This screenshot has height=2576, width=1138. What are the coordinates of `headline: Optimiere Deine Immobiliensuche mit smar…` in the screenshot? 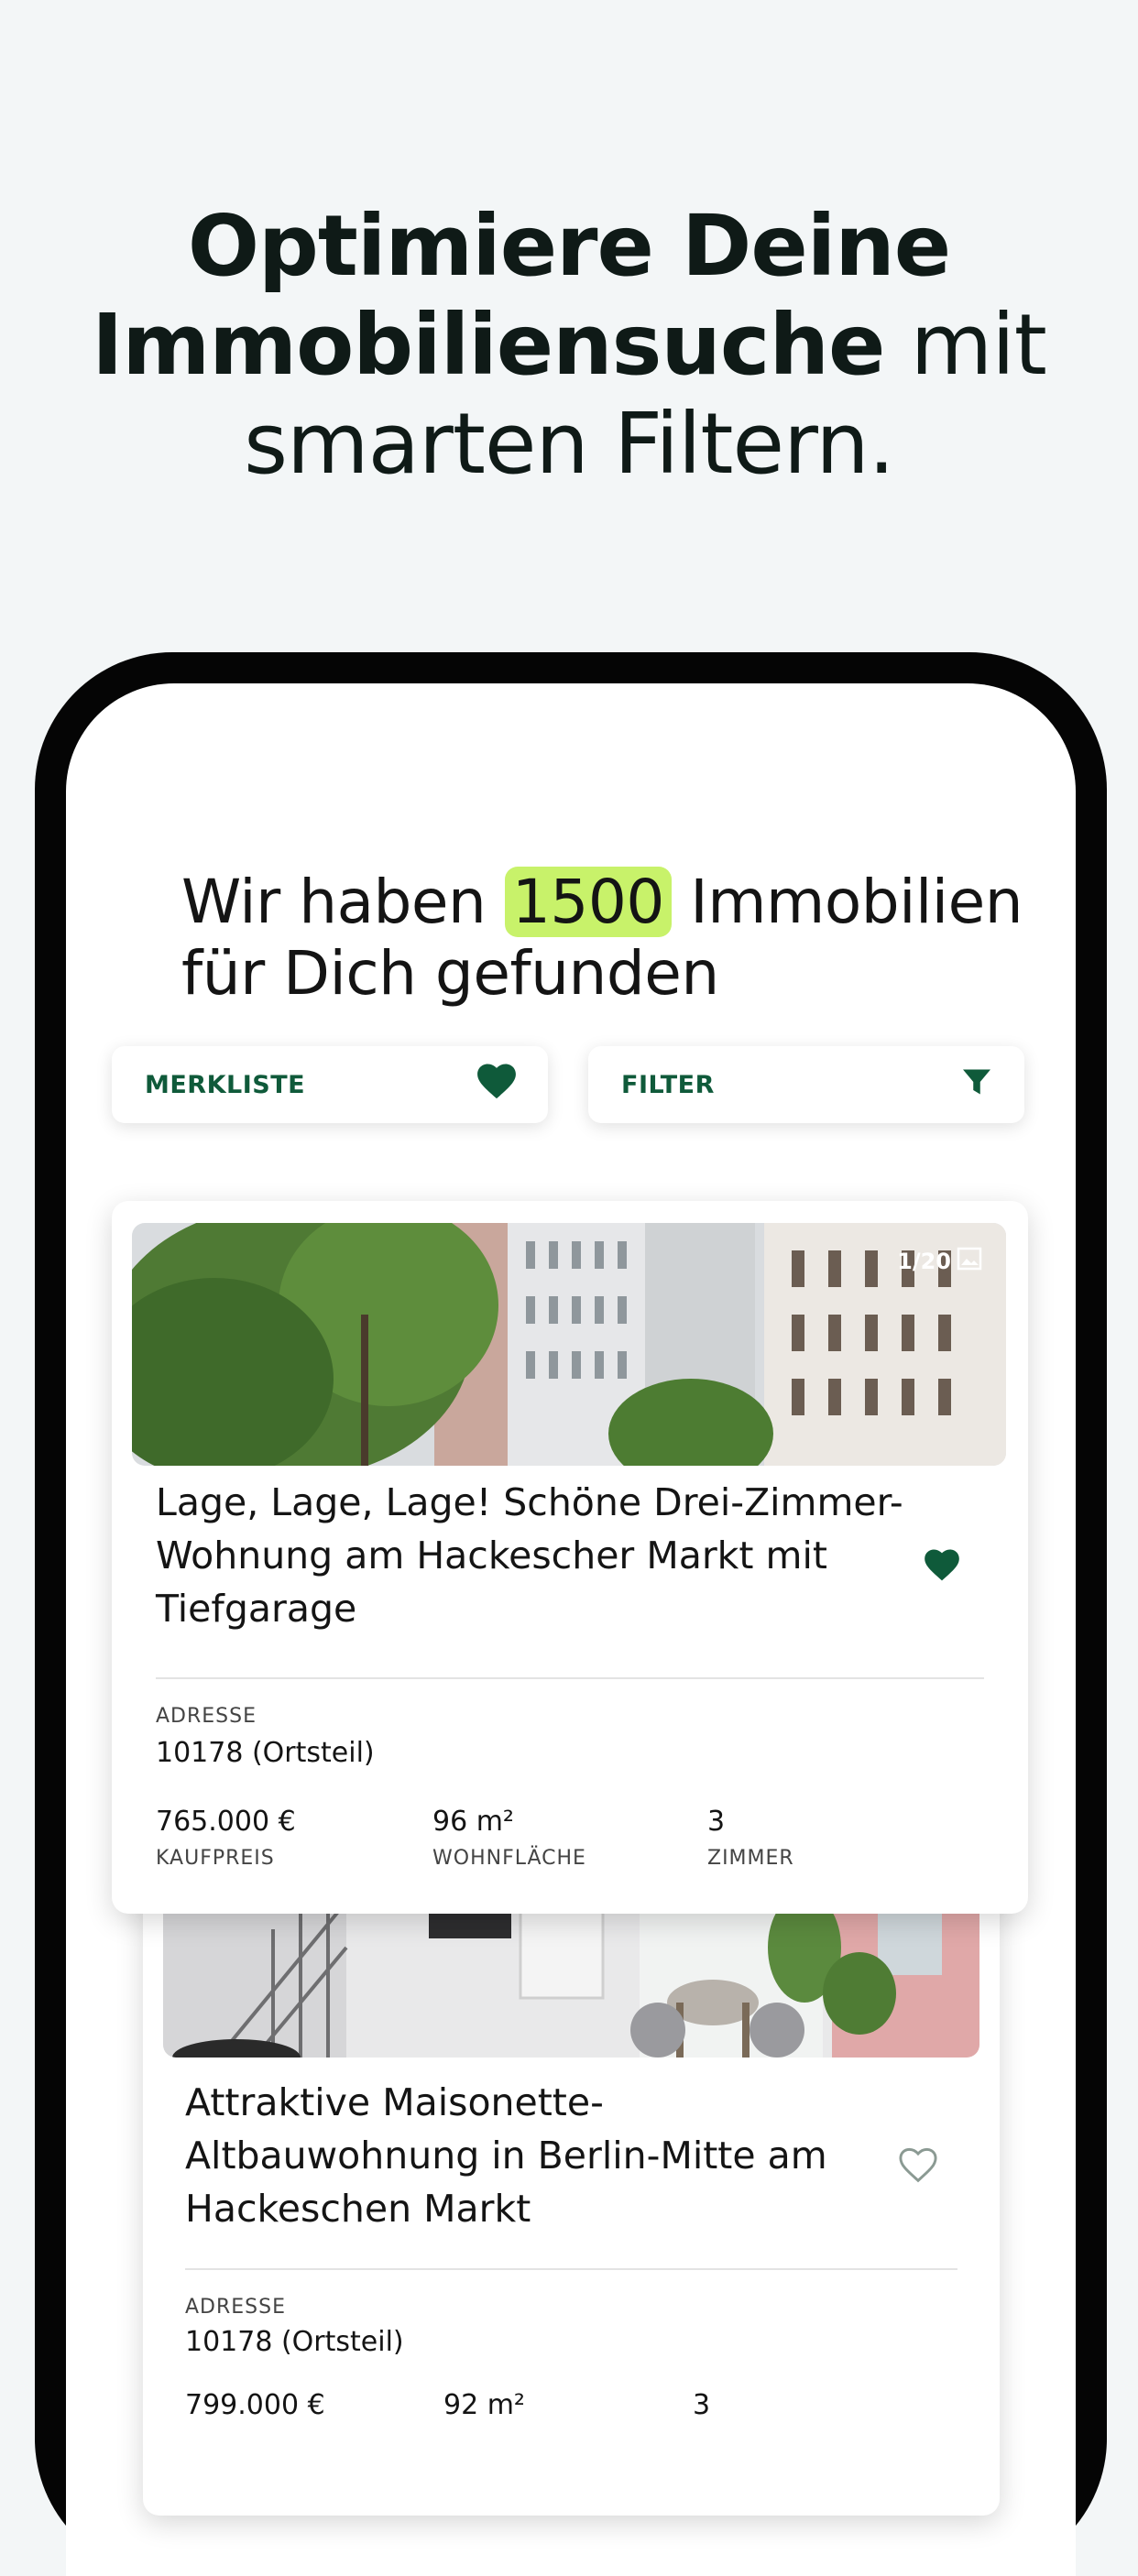 It's located at (569, 346).